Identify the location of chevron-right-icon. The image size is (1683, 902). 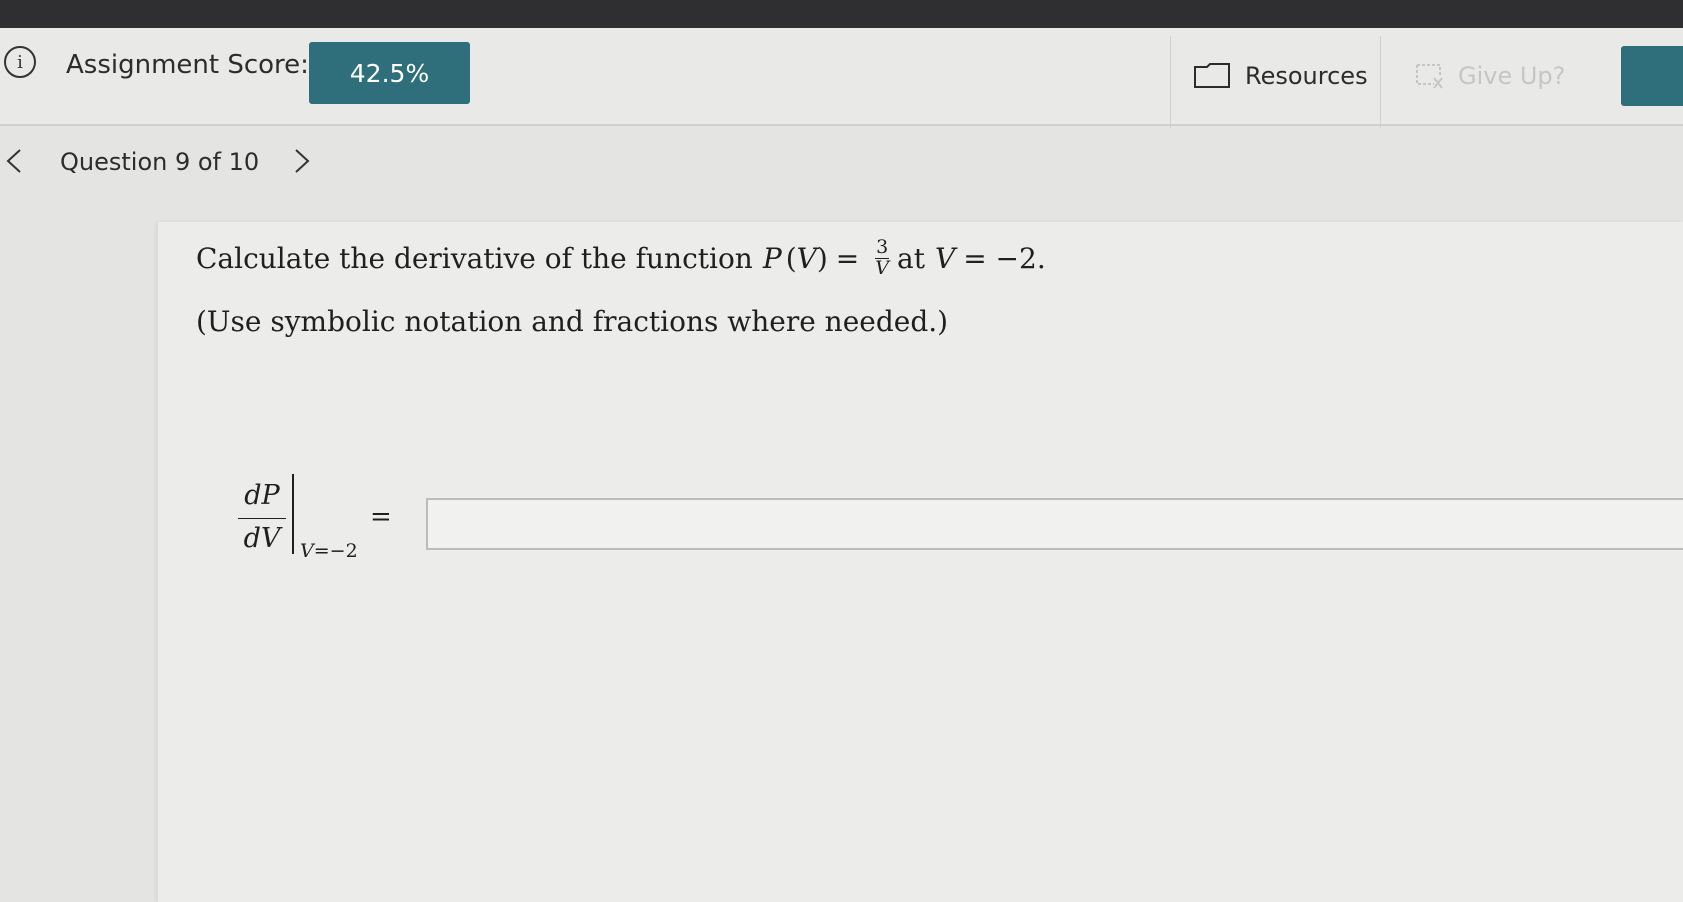
(302, 161).